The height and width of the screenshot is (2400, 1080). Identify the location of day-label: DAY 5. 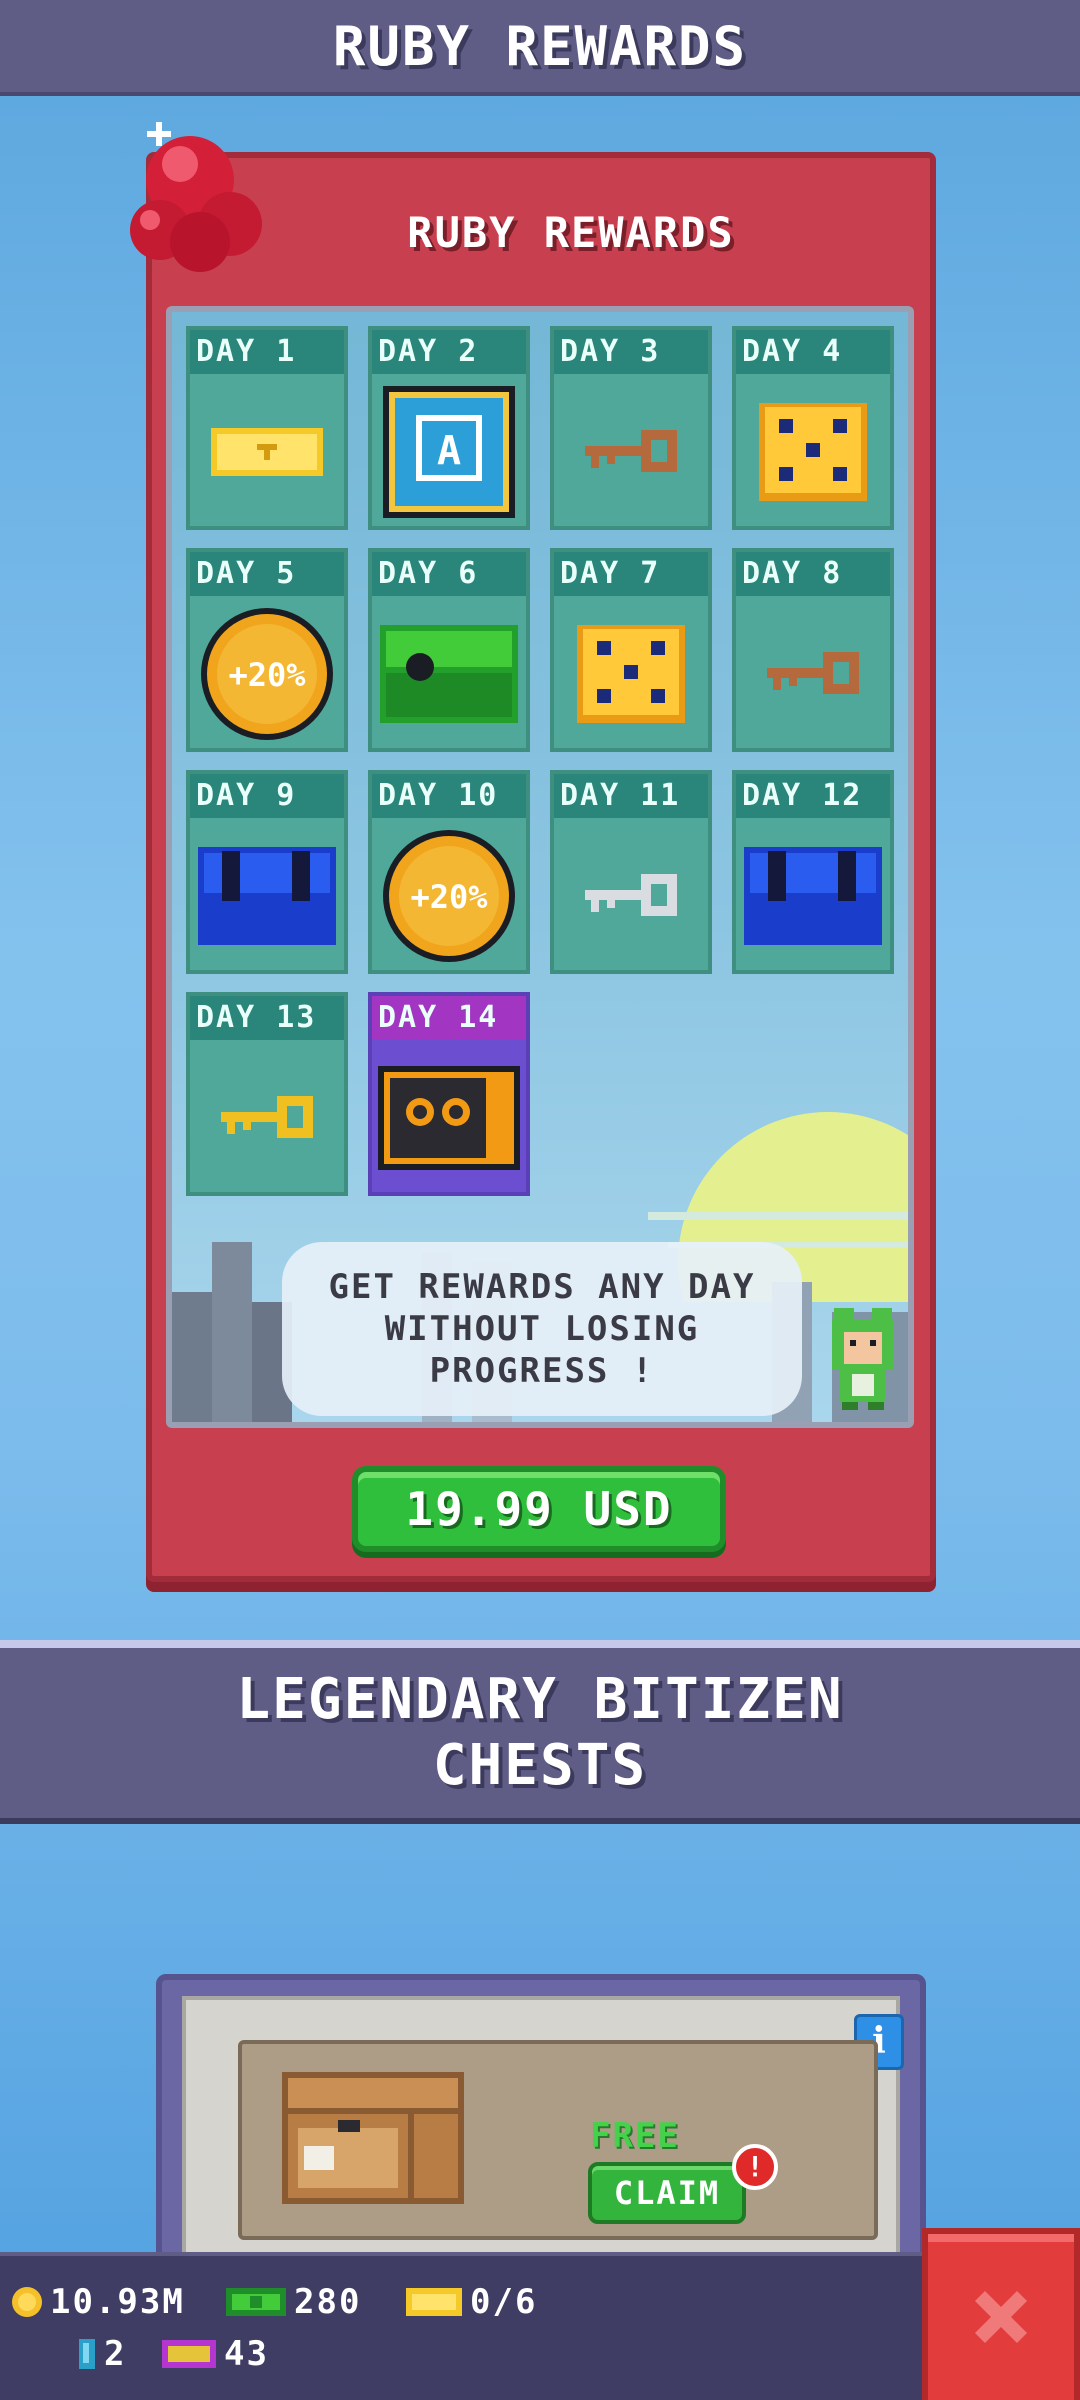
(267, 574).